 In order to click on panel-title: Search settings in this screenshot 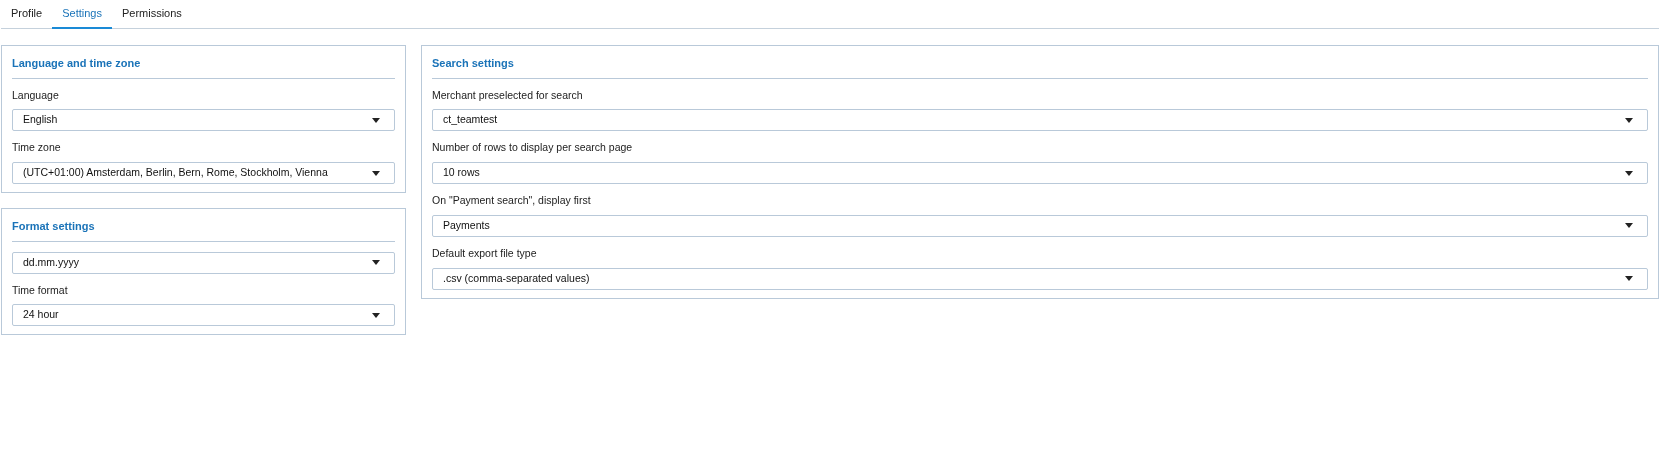, I will do `click(1040, 67)`.